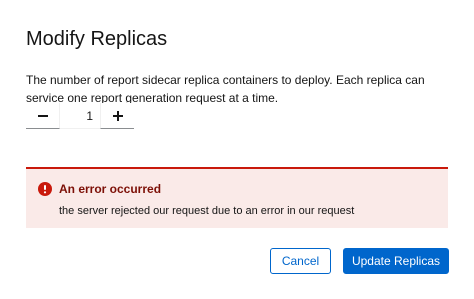 The image size is (474, 299). I want to click on replica-count-stepper, so click(80, 116).